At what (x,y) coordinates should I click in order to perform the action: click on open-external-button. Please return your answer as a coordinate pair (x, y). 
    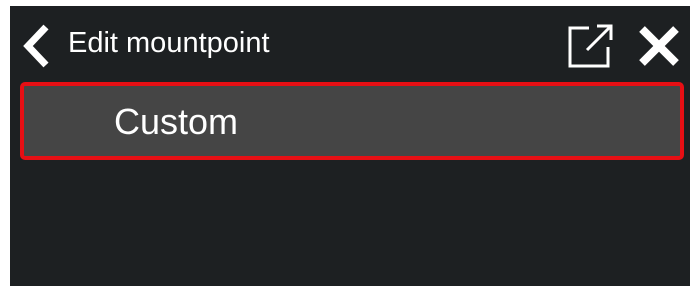
    Looking at the image, I should click on (590, 46).